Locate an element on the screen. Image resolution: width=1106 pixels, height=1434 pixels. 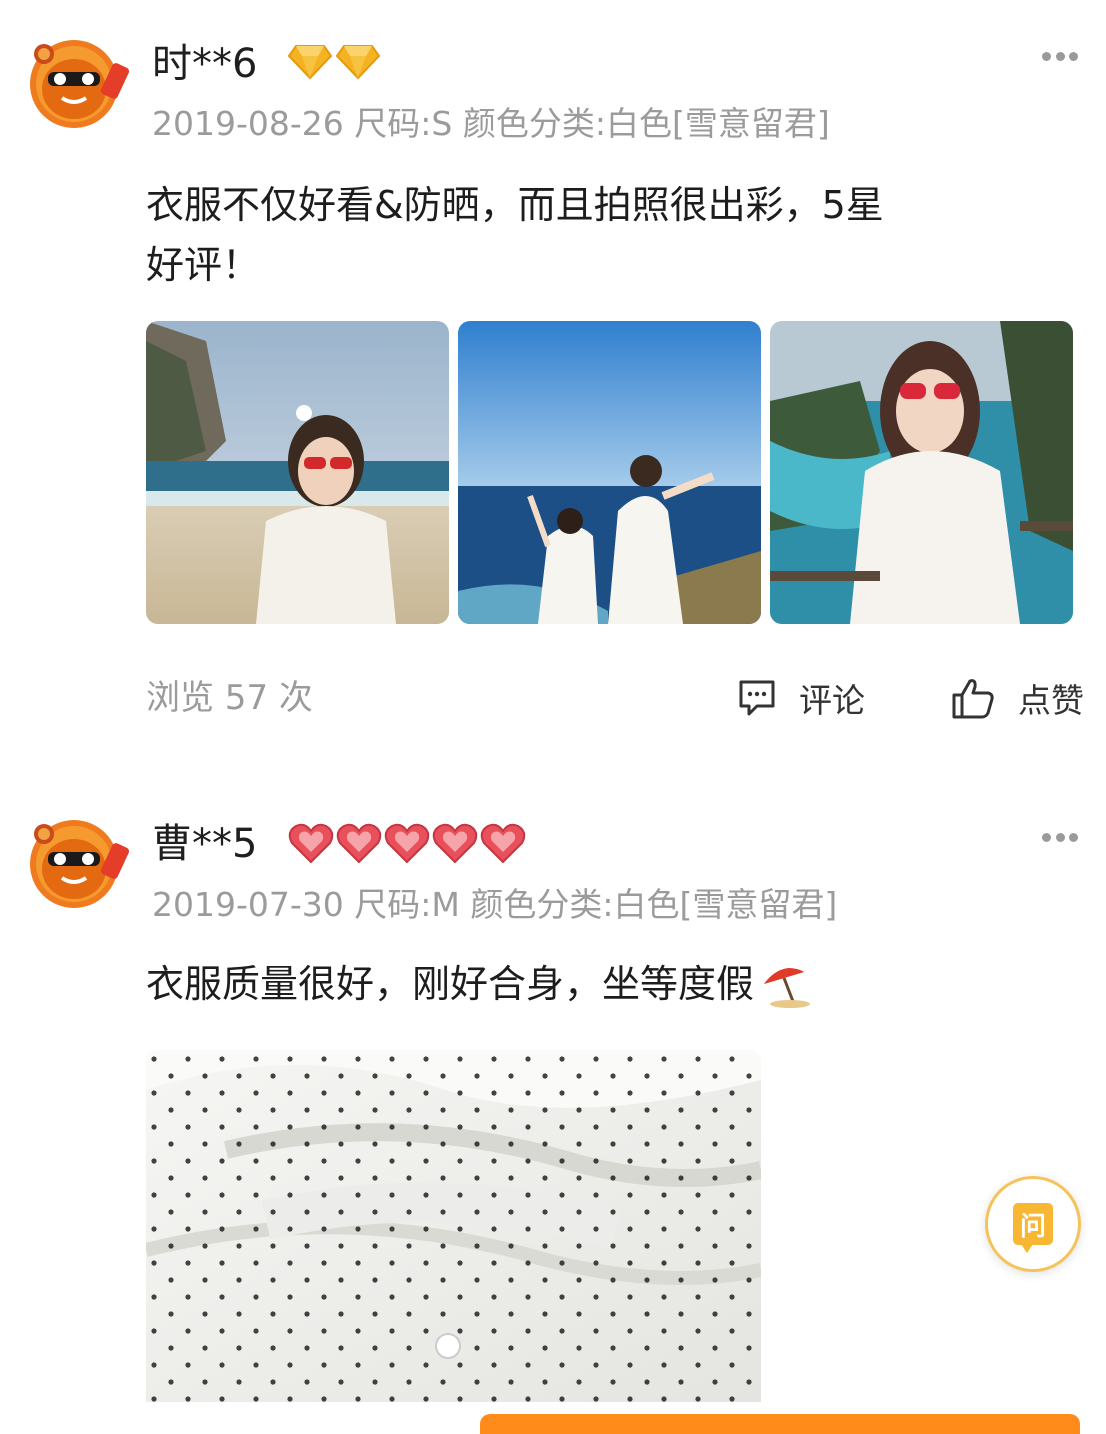
review-meta: 2019-08-26 尺码:S 颜色分类:白色[雪意留君] is located at coordinates (491, 124).